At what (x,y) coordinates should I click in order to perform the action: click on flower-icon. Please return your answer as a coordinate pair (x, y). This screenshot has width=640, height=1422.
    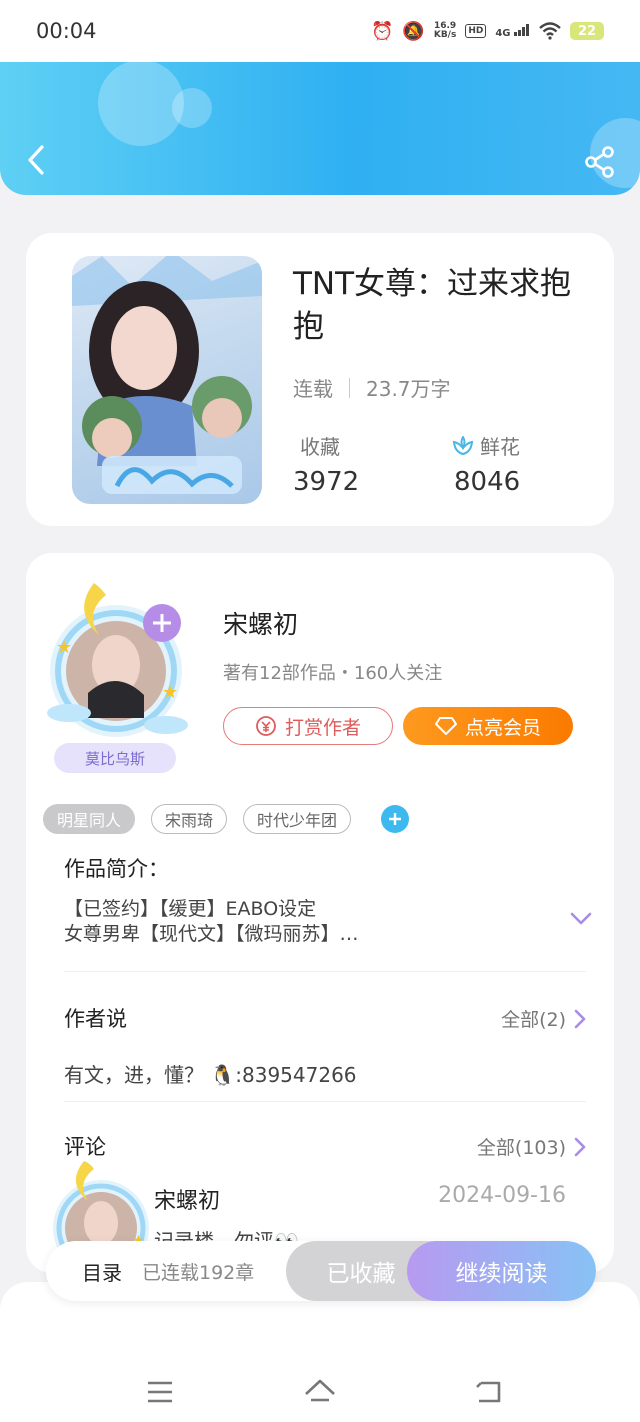
    Looking at the image, I should click on (463, 445).